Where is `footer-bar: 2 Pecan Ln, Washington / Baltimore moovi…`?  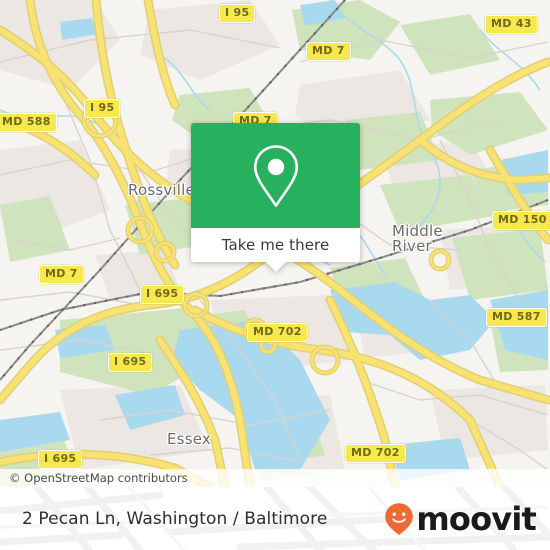 footer-bar: 2 Pecan Ln, Washington / Baltimore moovi… is located at coordinates (275, 518).